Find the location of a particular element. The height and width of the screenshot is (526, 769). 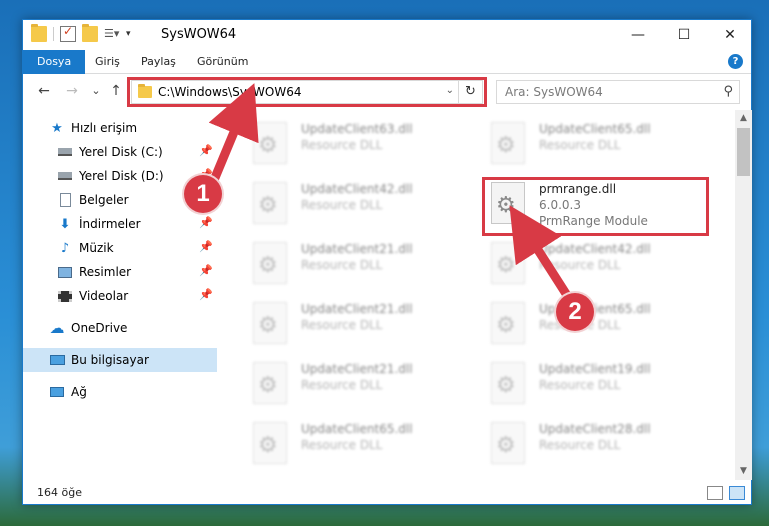

sidebar-item-quick-access: ★ Hızlı erişim is located at coordinates (120, 128).